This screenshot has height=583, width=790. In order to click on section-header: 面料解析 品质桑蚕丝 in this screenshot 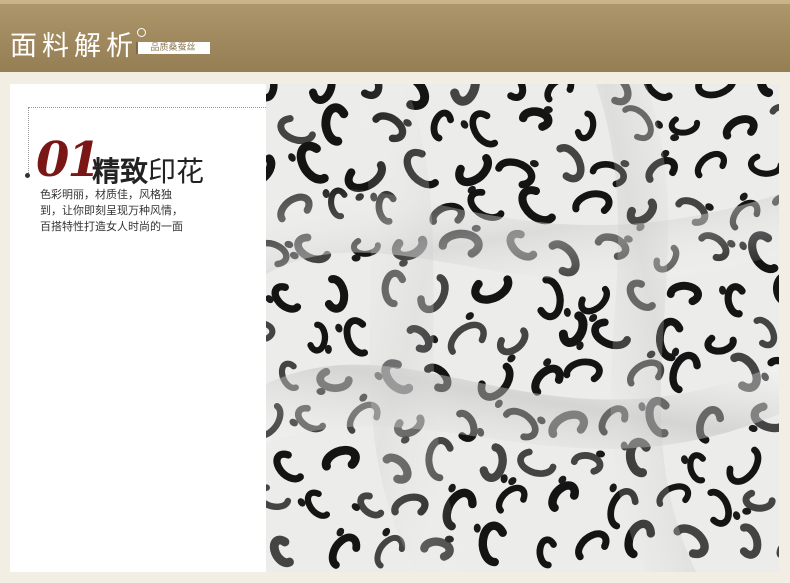, I will do `click(395, 36)`.